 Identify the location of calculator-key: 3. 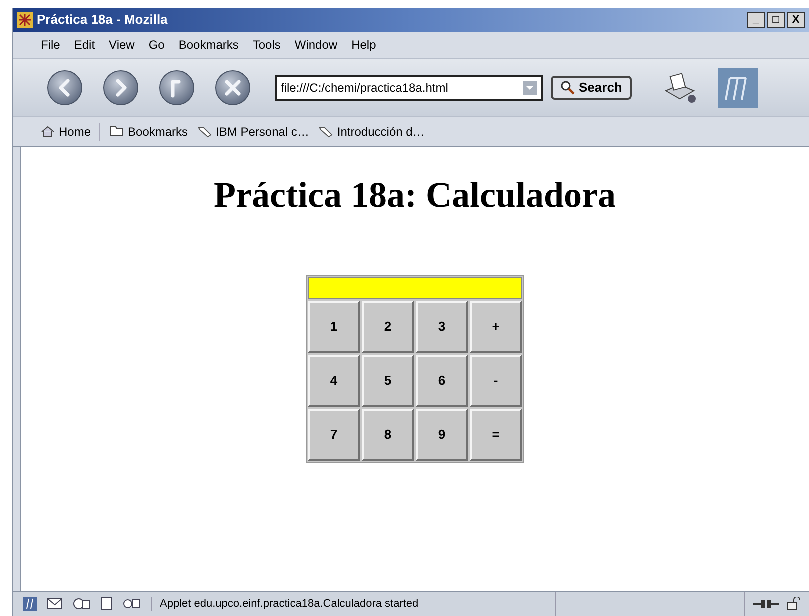
(442, 327).